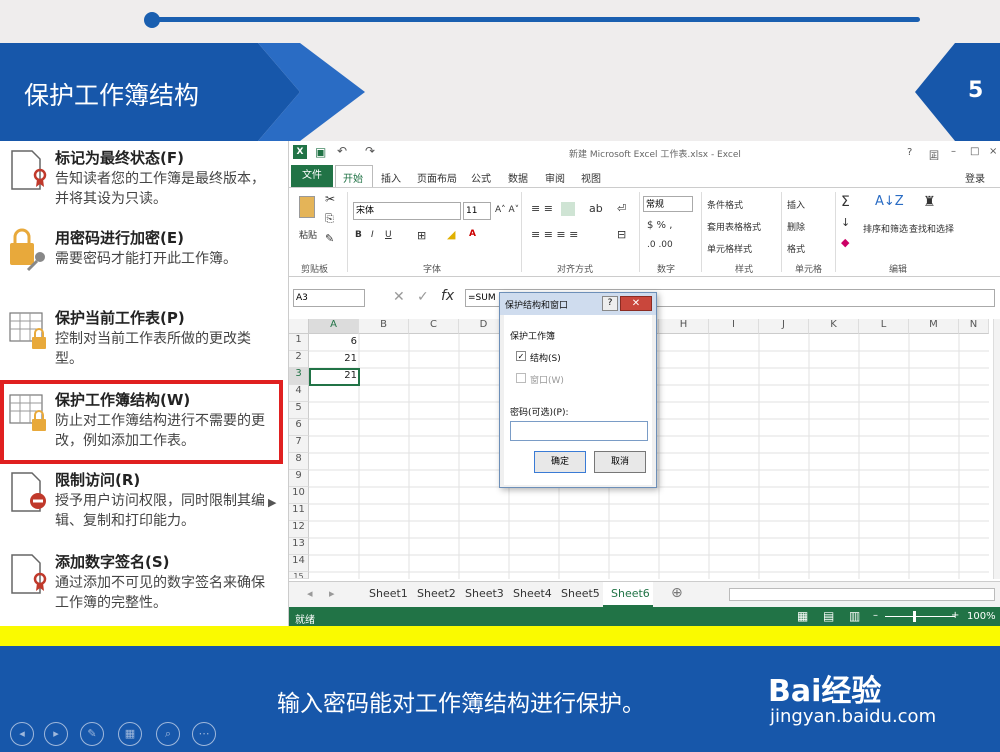 The image size is (1000, 752). What do you see at coordinates (299, 529) in the screenshot?
I see `row-header: 12` at bounding box center [299, 529].